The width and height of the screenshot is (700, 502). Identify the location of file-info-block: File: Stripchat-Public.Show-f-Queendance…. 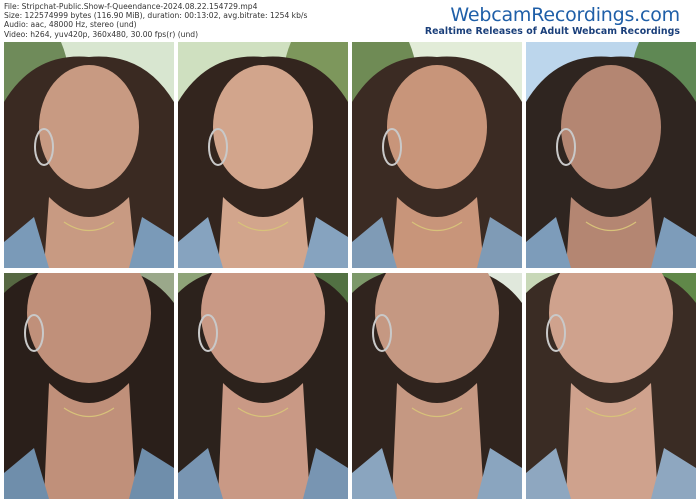
(155, 20).